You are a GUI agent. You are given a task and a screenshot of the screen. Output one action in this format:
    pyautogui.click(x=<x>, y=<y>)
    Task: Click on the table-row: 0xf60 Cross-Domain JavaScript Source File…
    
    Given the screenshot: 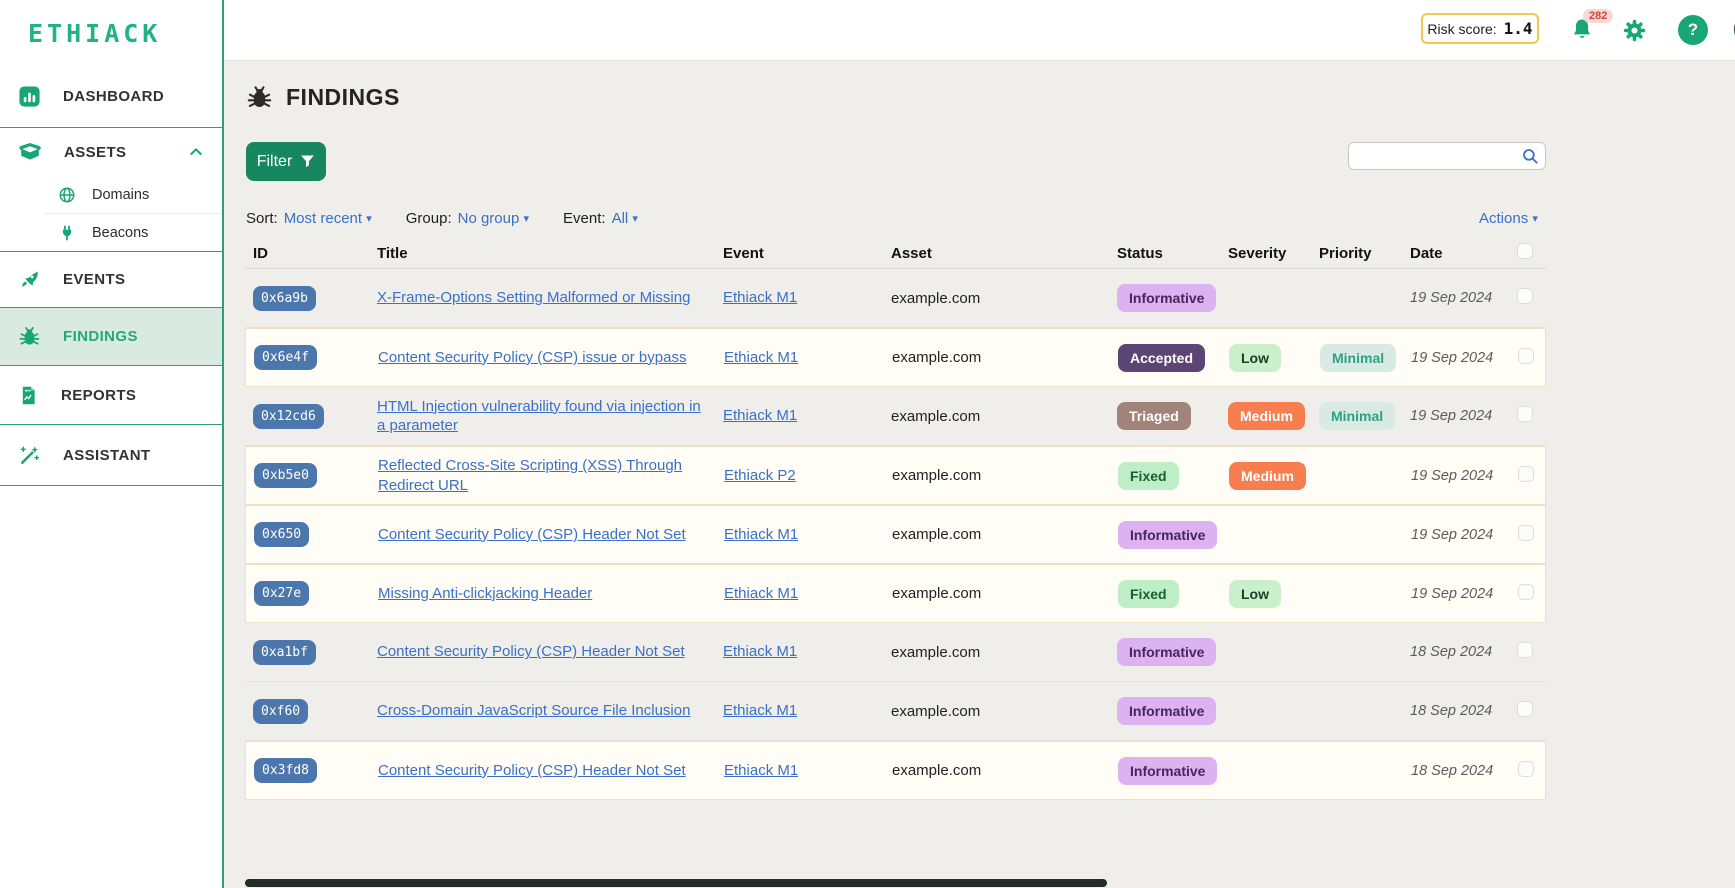 What is the action you would take?
    pyautogui.click(x=895, y=711)
    